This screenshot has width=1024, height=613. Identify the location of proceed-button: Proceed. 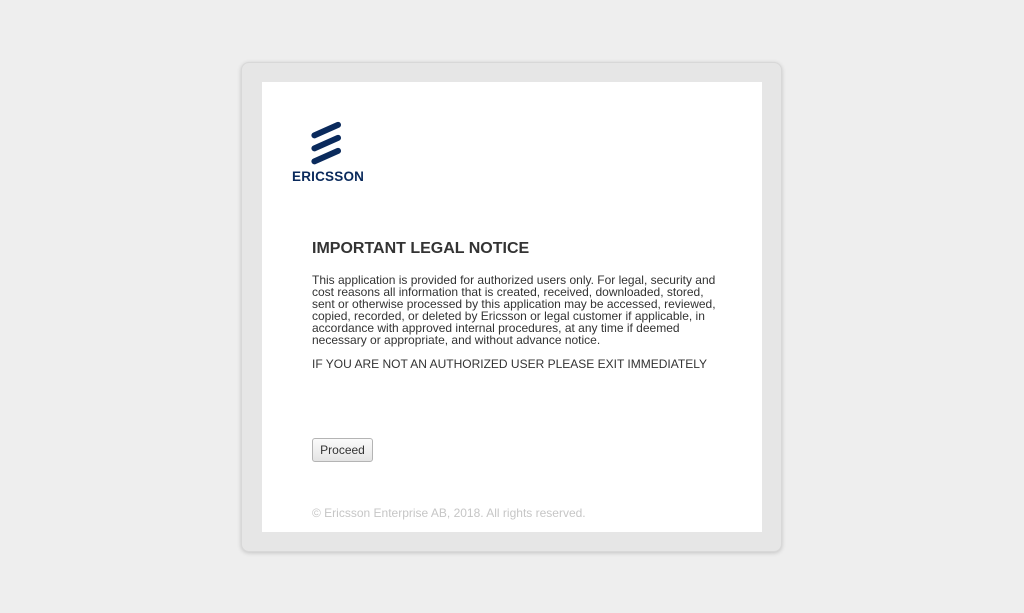
(342, 450).